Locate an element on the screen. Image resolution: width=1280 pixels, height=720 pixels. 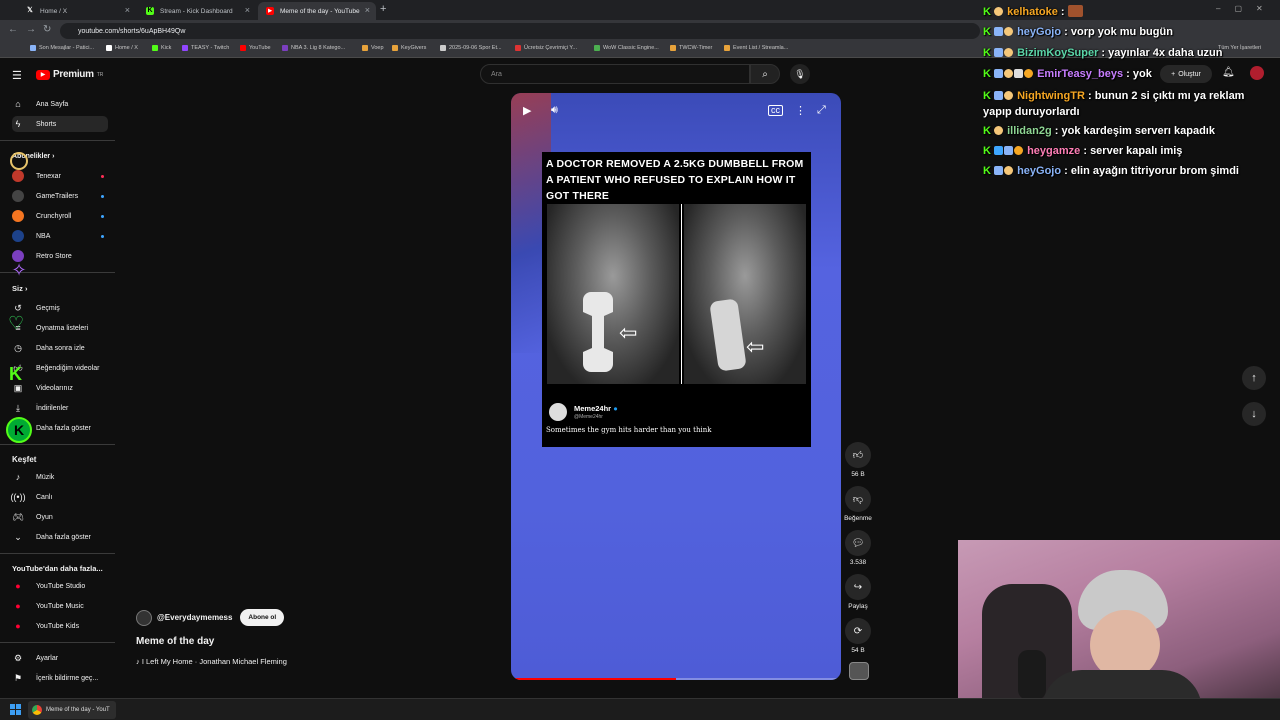
volume-button: 🔊︎ is located at coordinates (554, 110).